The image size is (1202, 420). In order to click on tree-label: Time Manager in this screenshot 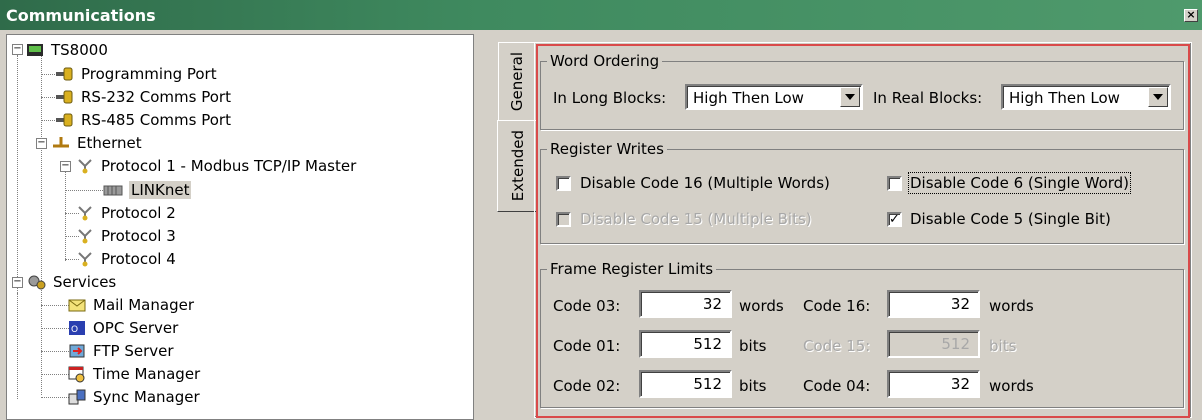, I will do `click(147, 374)`.